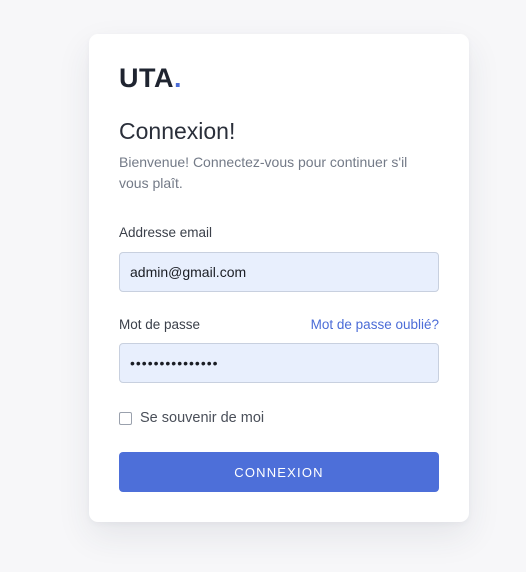 The height and width of the screenshot is (572, 526). Describe the element at coordinates (279, 363) in the screenshot. I see `password-field` at that location.